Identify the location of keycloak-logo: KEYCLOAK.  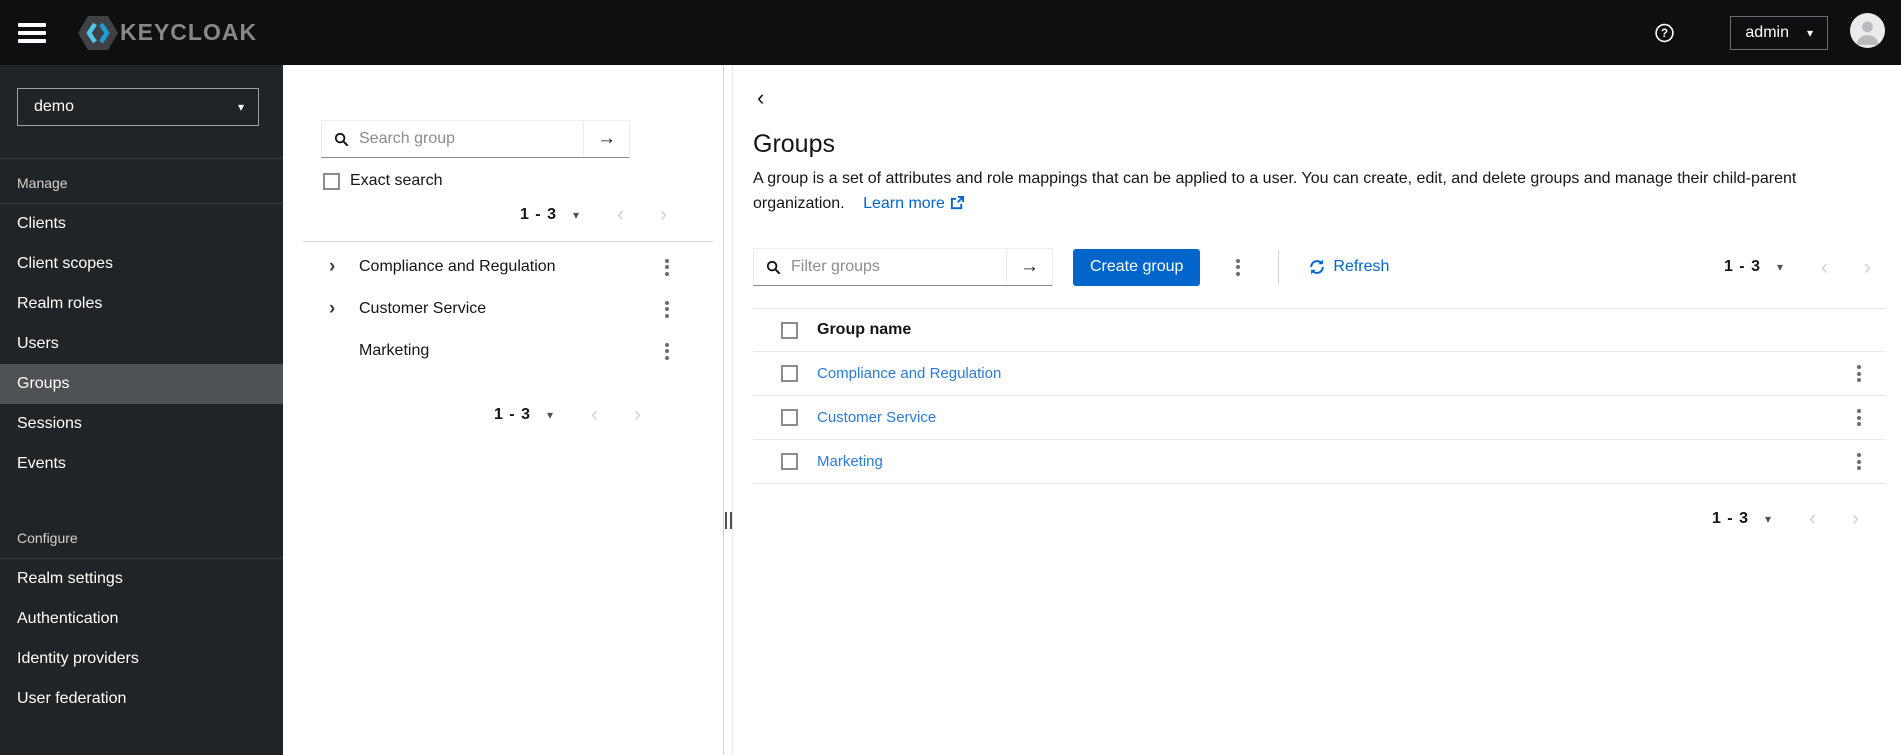
(167, 33).